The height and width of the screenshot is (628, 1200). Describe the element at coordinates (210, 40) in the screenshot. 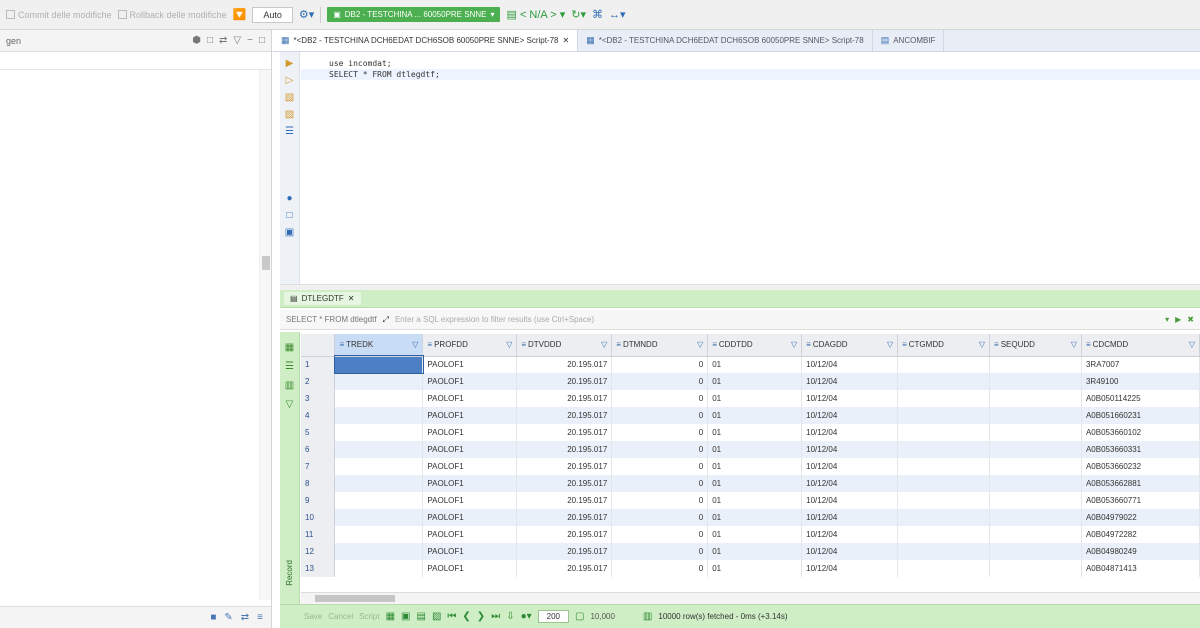

I see `collapse-icon: □` at that location.